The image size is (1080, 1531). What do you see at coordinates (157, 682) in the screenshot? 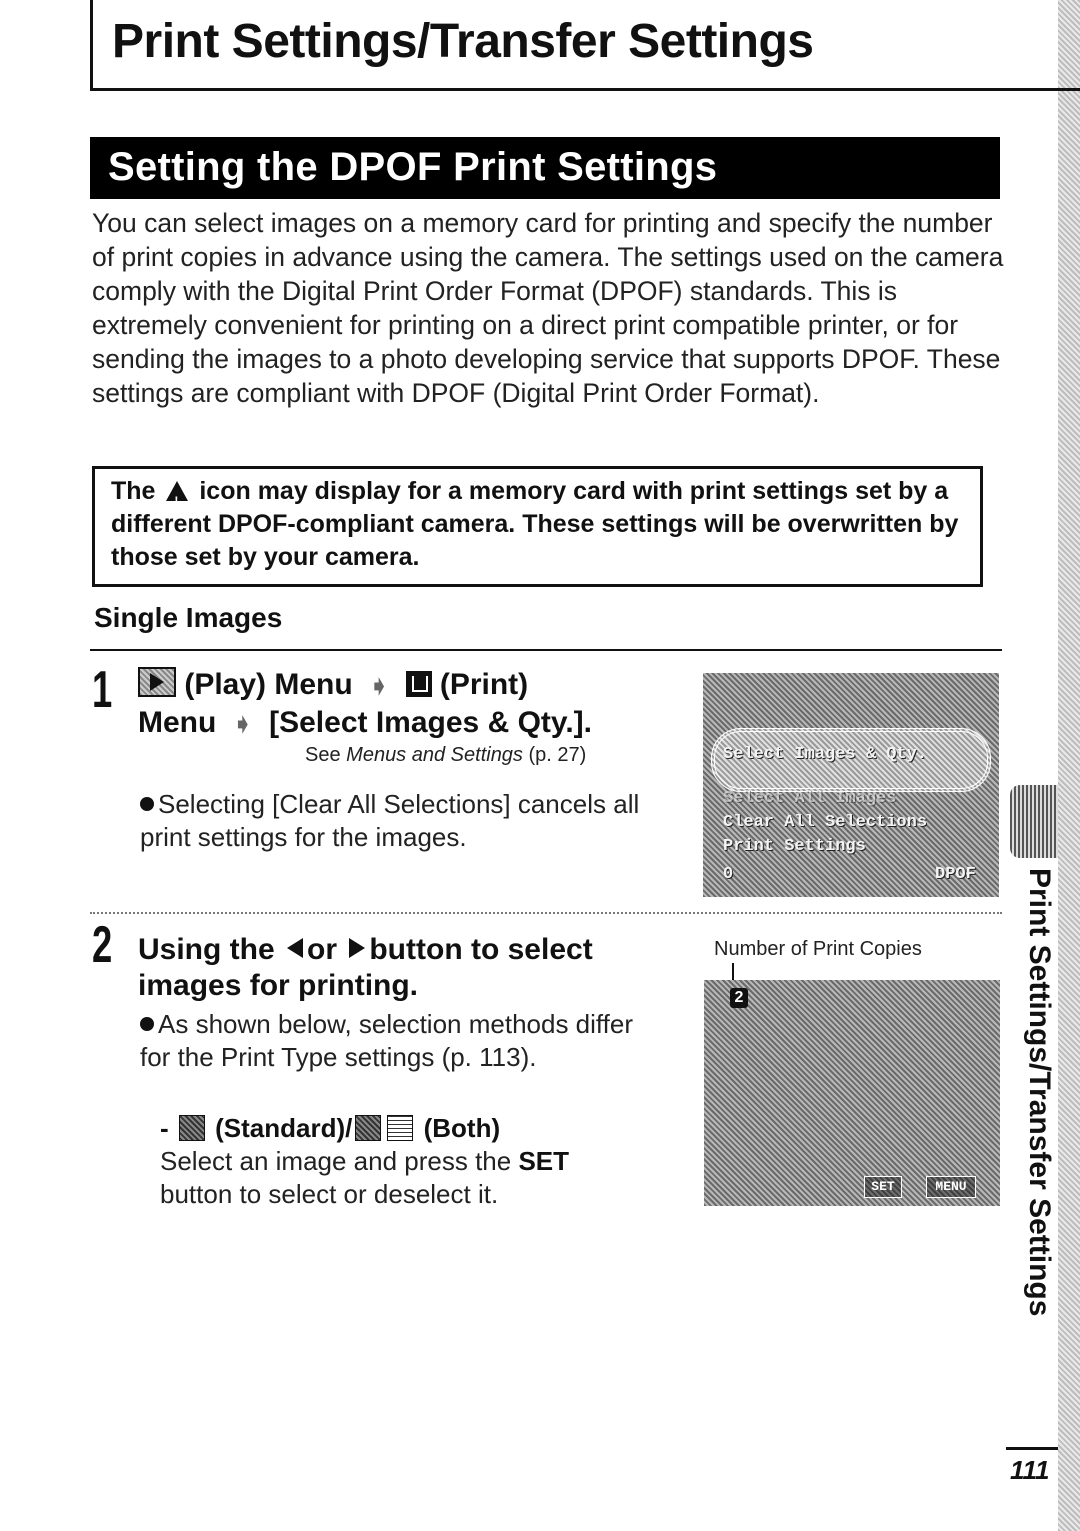
I see `play-menu-icon` at bounding box center [157, 682].